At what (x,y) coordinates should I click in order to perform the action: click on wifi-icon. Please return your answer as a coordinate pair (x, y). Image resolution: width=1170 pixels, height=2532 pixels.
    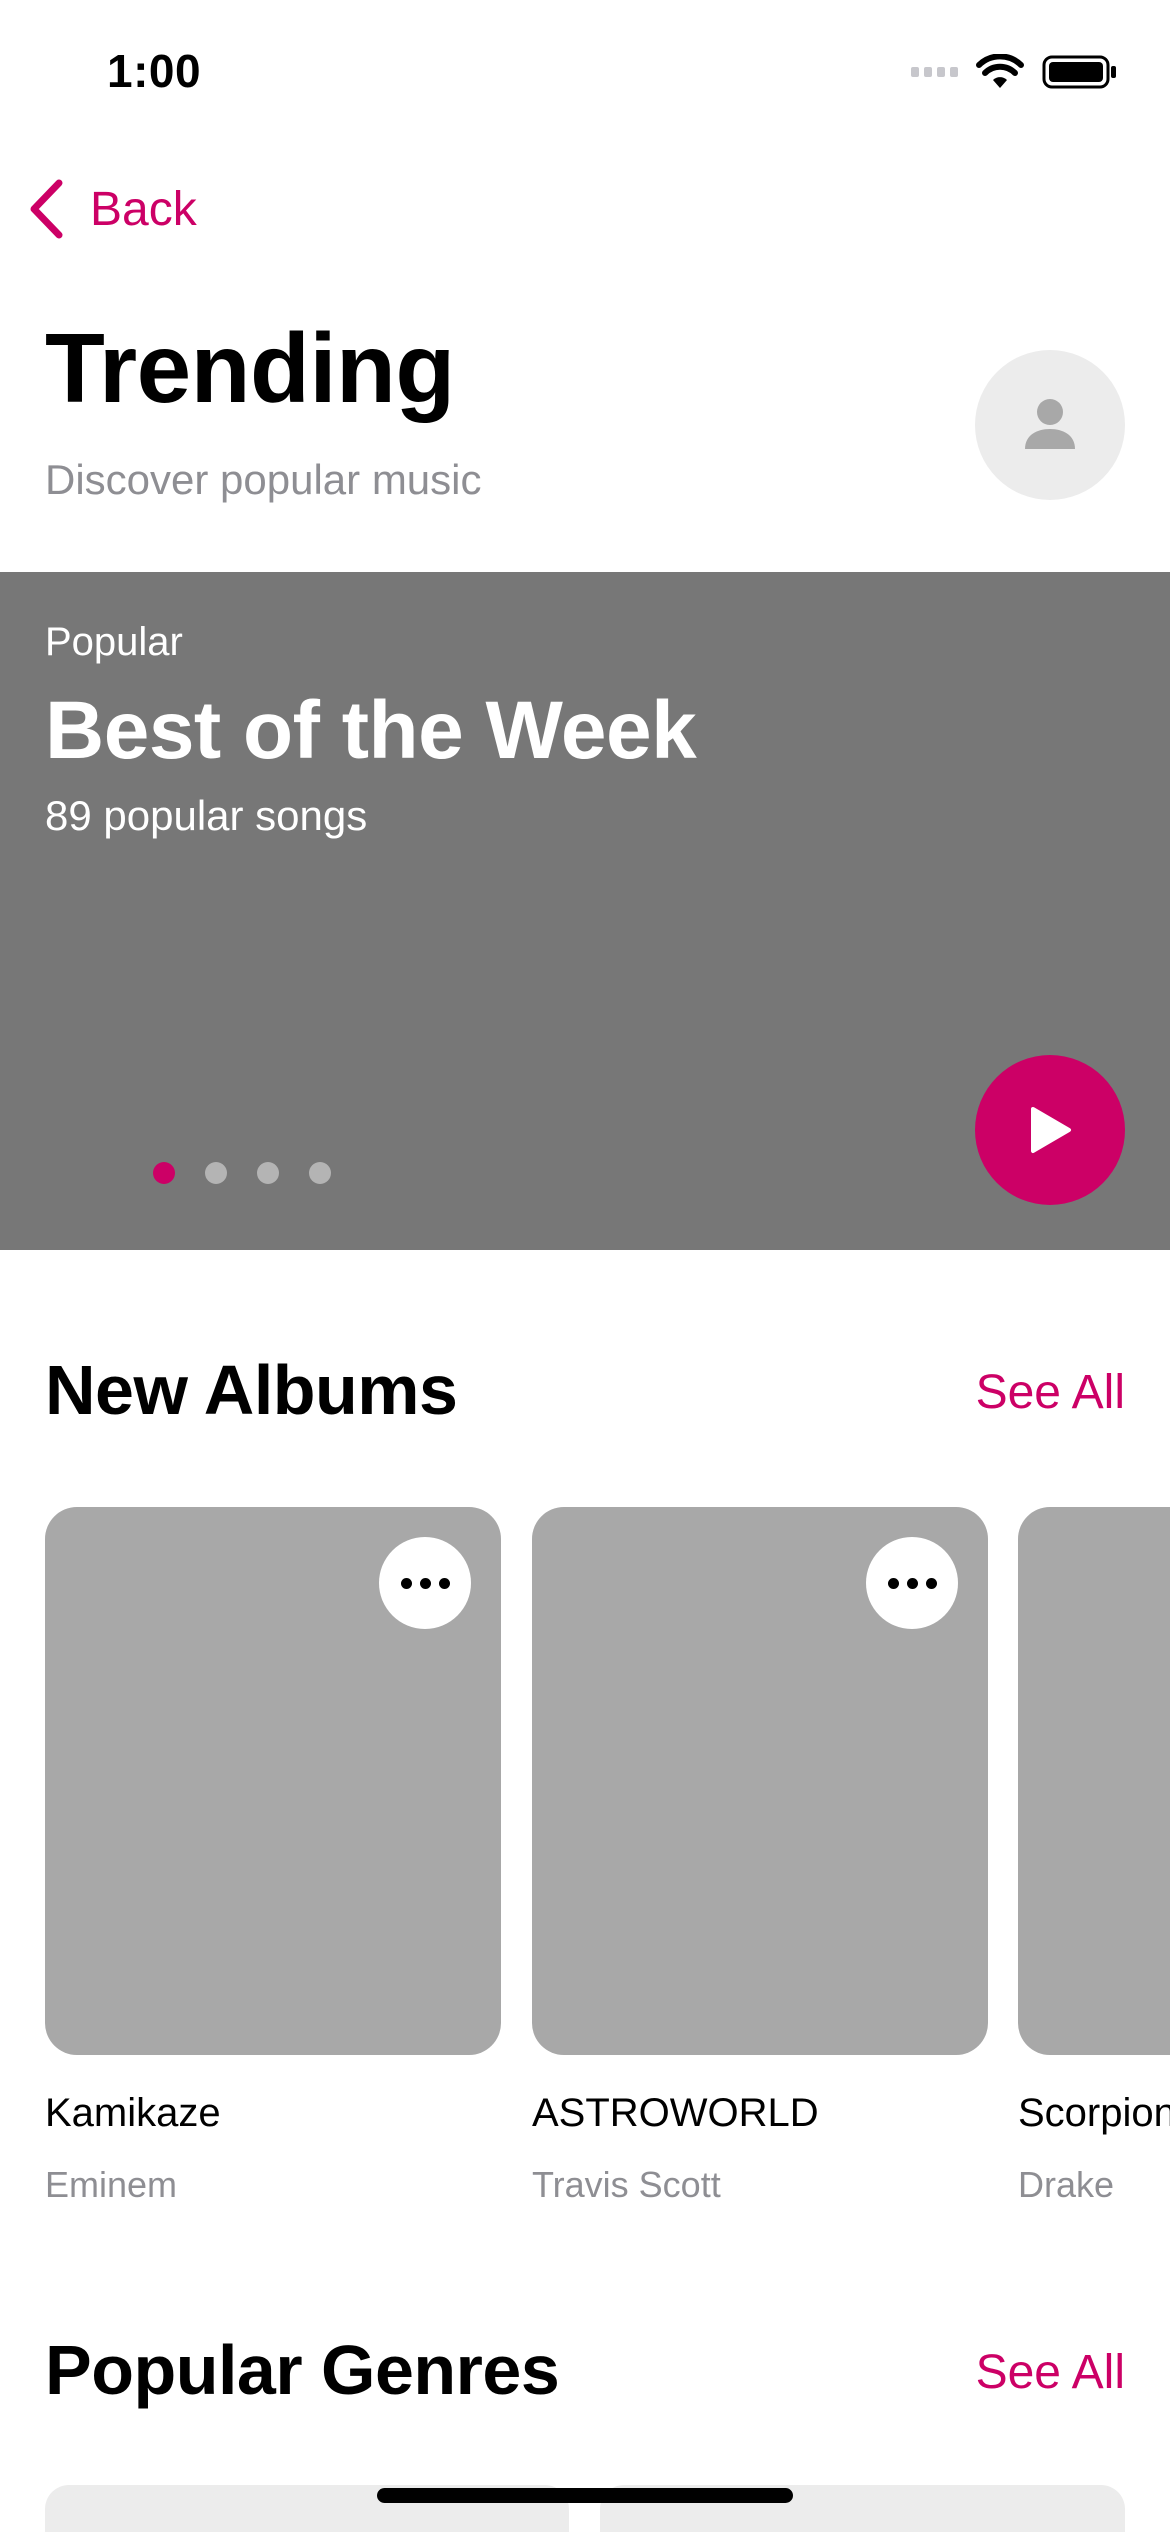
    Looking at the image, I should click on (1000, 71).